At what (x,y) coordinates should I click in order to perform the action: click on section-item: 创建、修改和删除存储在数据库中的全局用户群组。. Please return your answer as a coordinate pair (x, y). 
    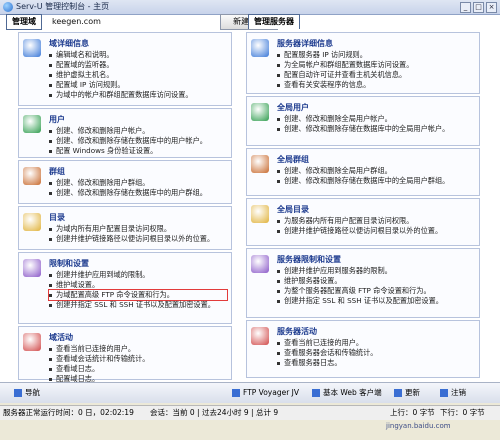
    Looking at the image, I should click on (376, 181).